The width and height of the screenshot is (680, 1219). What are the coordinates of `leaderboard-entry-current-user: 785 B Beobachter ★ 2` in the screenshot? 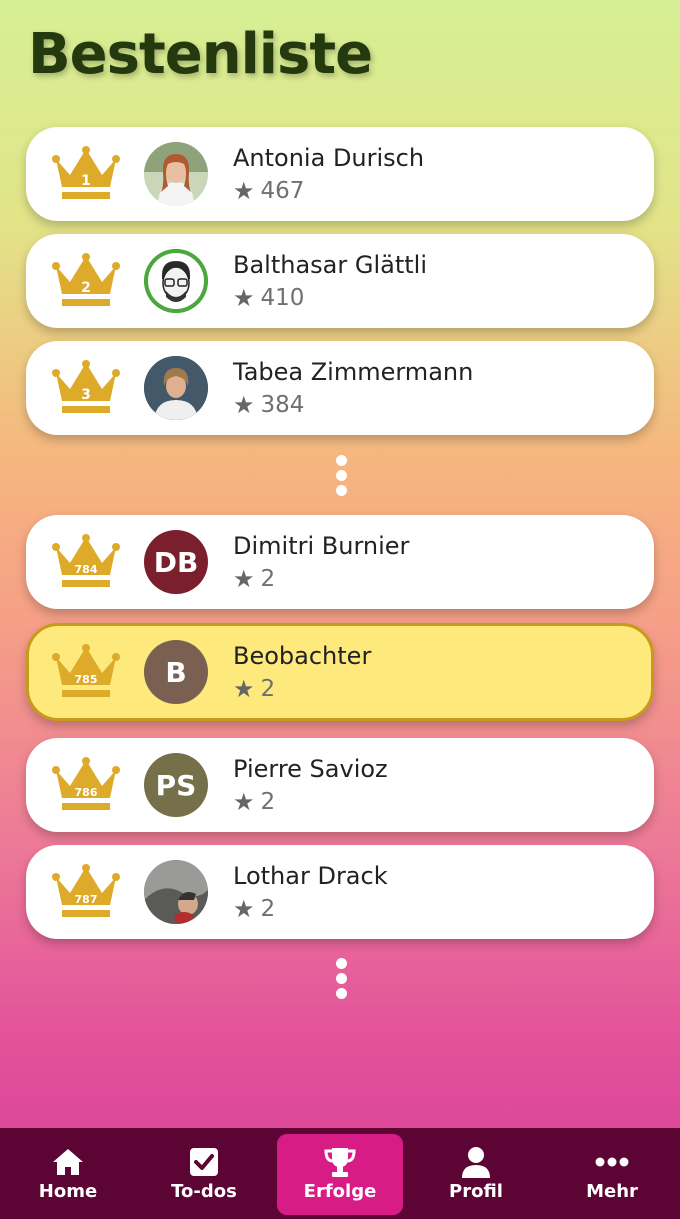 It's located at (340, 672).